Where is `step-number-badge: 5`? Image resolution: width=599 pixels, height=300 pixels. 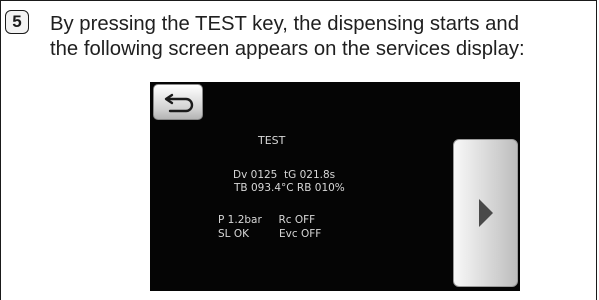
step-number-badge: 5 is located at coordinates (17, 22).